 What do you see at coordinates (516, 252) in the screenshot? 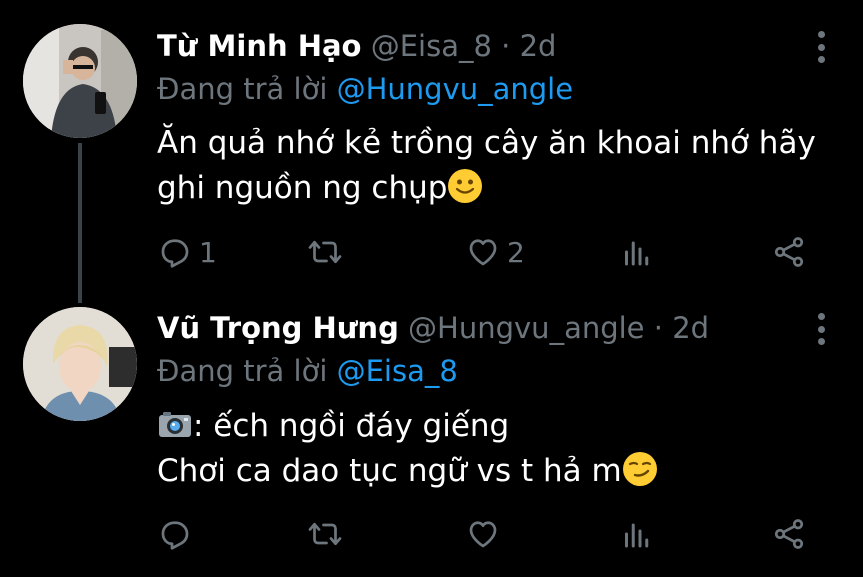
I see `like-count: 2` at bounding box center [516, 252].